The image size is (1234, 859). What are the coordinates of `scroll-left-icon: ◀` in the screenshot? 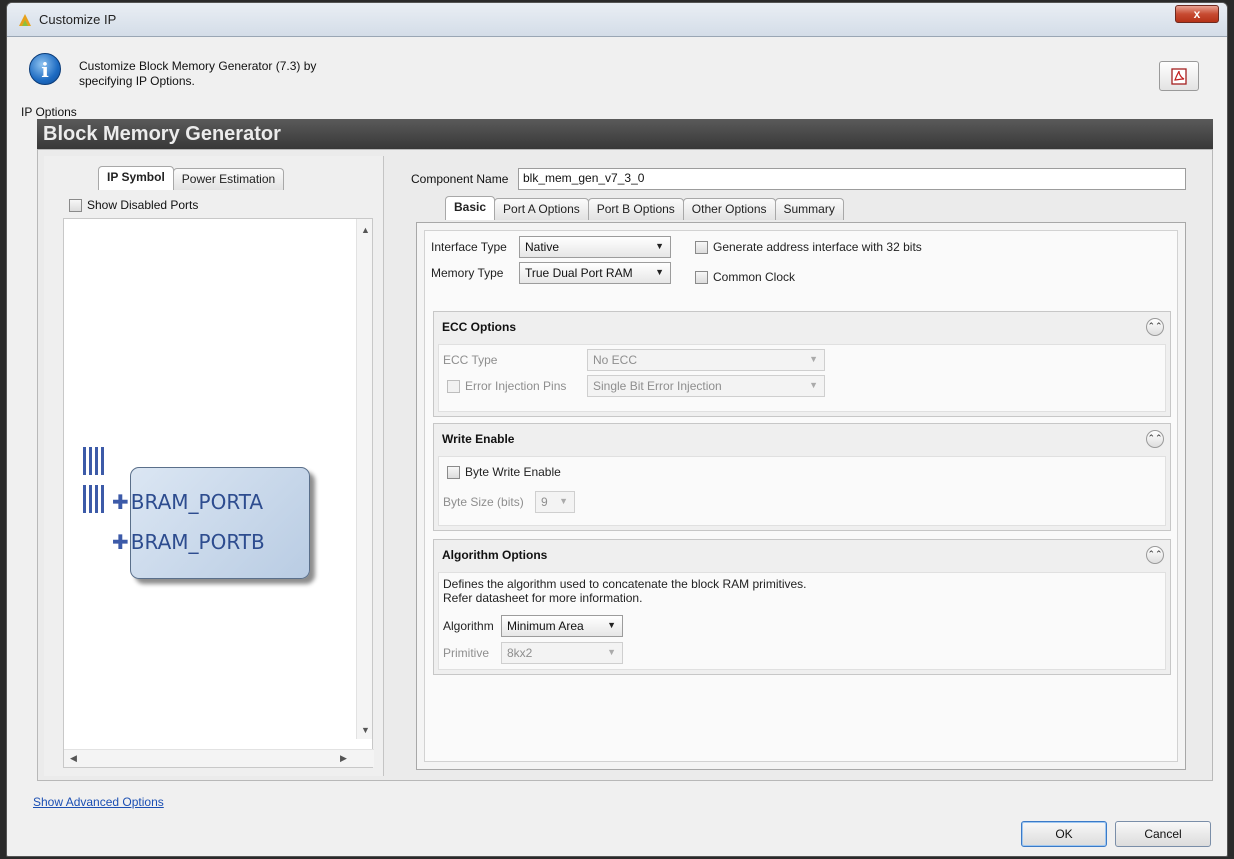 It's located at (73, 758).